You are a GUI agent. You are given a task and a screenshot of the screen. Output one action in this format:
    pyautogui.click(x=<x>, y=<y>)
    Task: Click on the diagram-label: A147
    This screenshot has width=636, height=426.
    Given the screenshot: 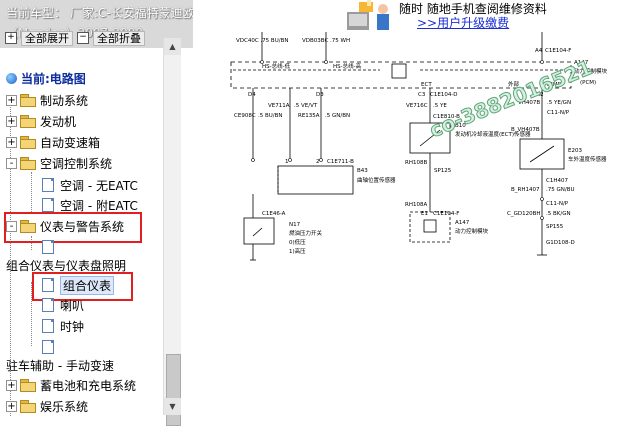 What is the action you would take?
    pyautogui.click(x=462, y=223)
    